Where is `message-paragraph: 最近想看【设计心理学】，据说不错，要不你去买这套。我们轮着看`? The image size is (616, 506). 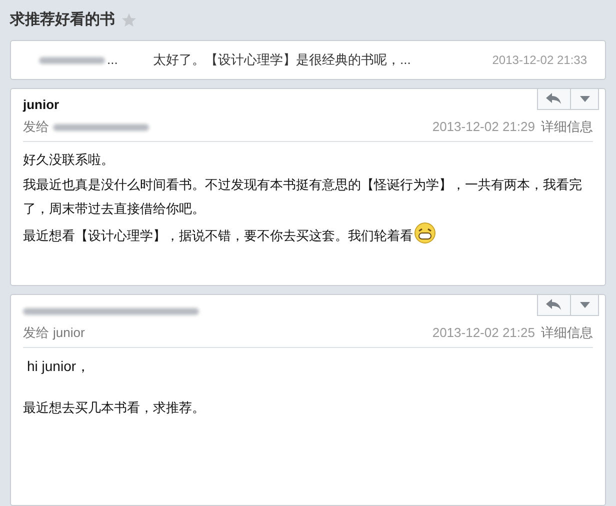 message-paragraph: 最近想看【设计心理学】，据说不错，要不你去买这套。我们轮着看 is located at coordinates (308, 235).